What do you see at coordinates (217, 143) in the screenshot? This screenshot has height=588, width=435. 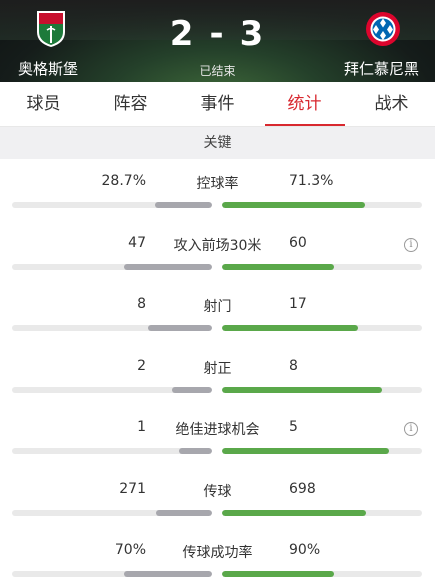 I see `section-title: 关键` at bounding box center [217, 143].